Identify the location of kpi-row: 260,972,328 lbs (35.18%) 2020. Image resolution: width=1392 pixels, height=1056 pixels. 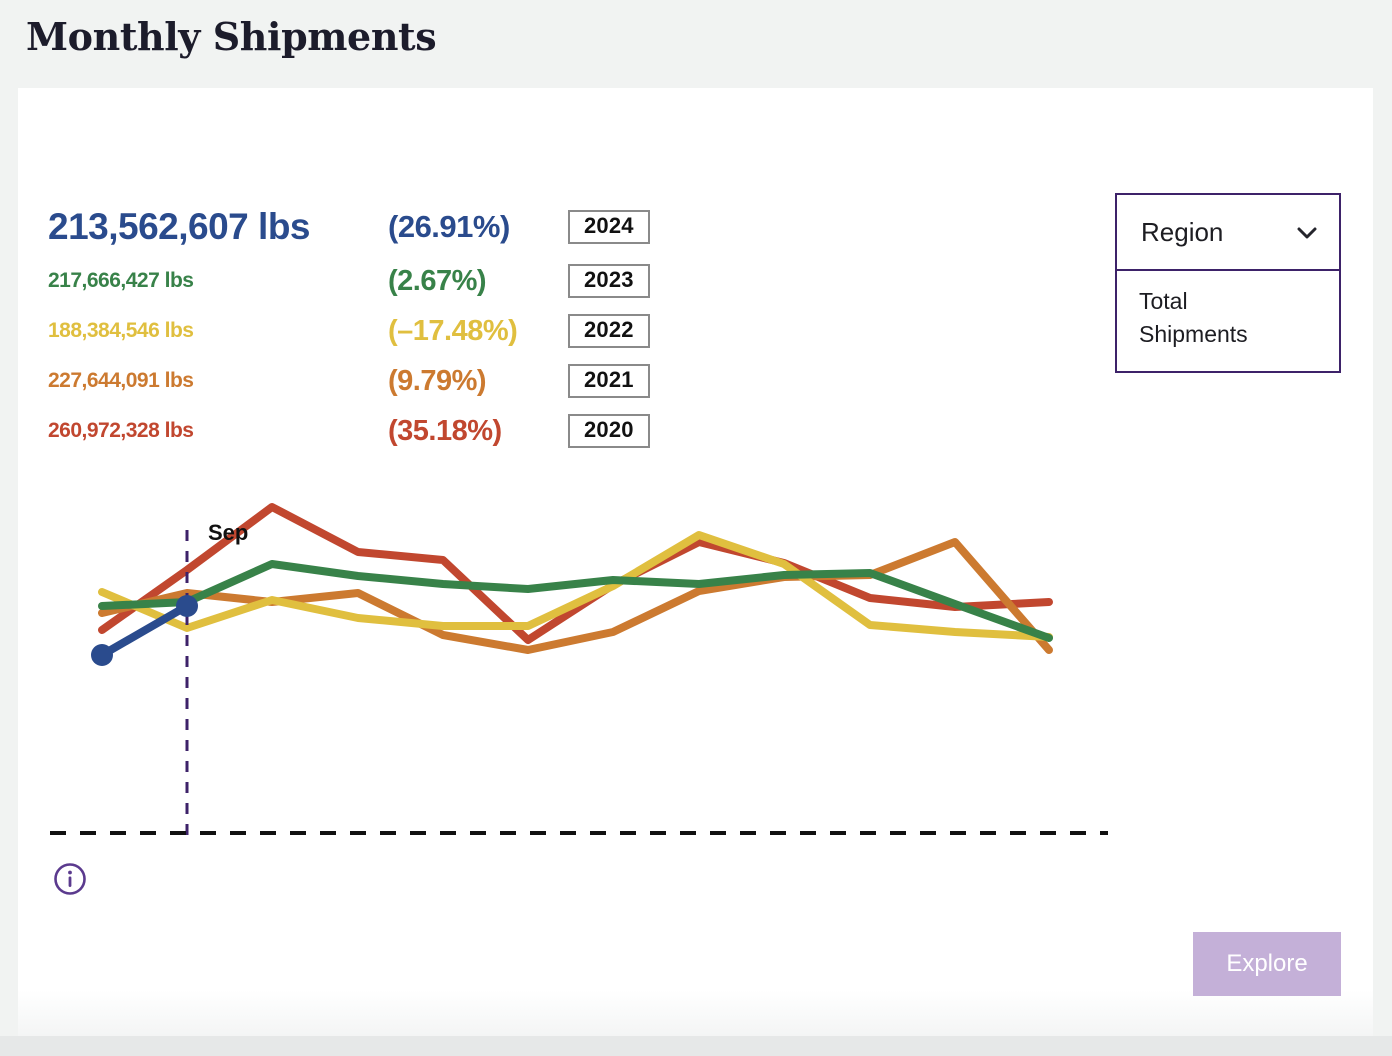
(398, 431).